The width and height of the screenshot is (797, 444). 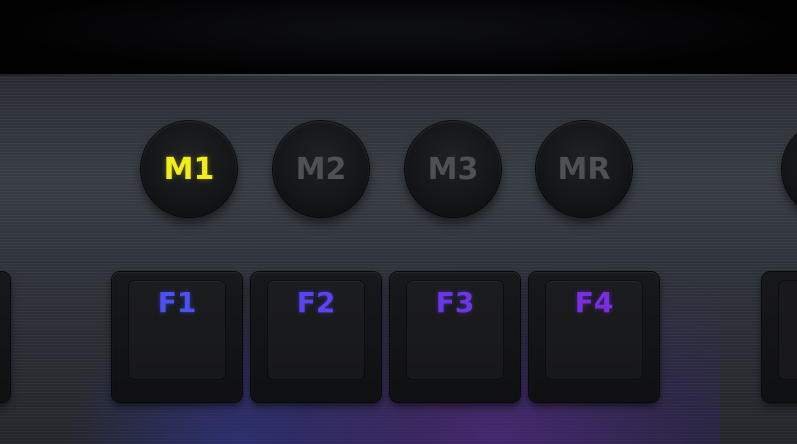 I want to click on macro-key-m1: M1, so click(x=189, y=169).